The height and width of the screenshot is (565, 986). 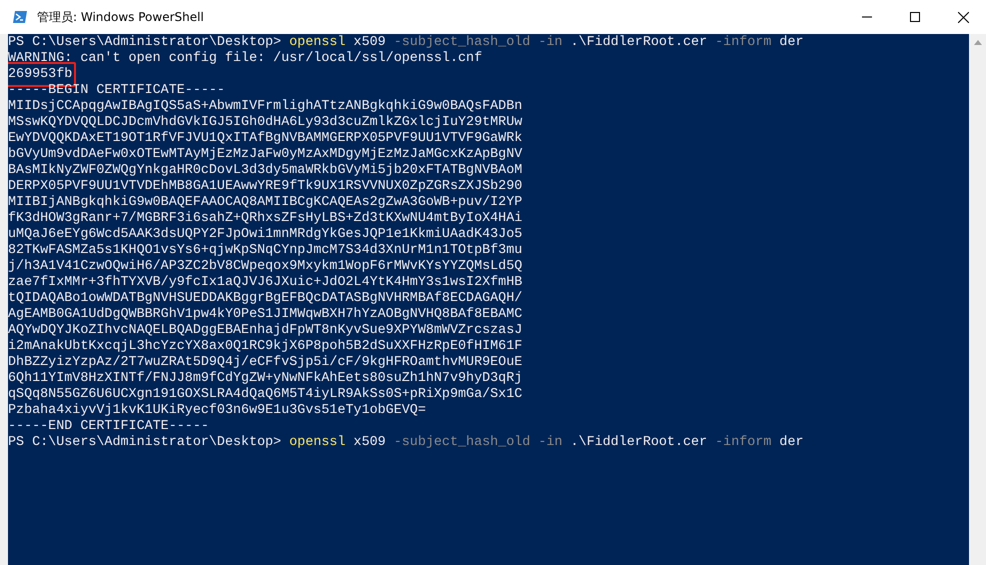 What do you see at coordinates (963, 17) in the screenshot?
I see `close-icon` at bounding box center [963, 17].